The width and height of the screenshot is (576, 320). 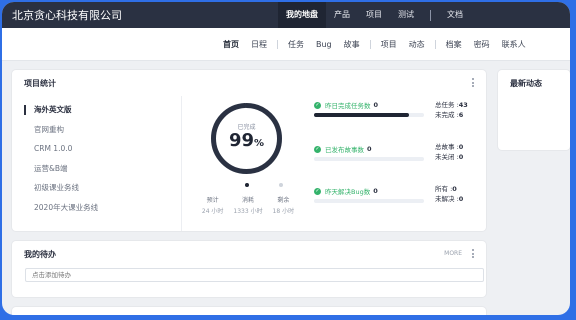 I want to click on subnav-task: 任务, so click(x=296, y=44).